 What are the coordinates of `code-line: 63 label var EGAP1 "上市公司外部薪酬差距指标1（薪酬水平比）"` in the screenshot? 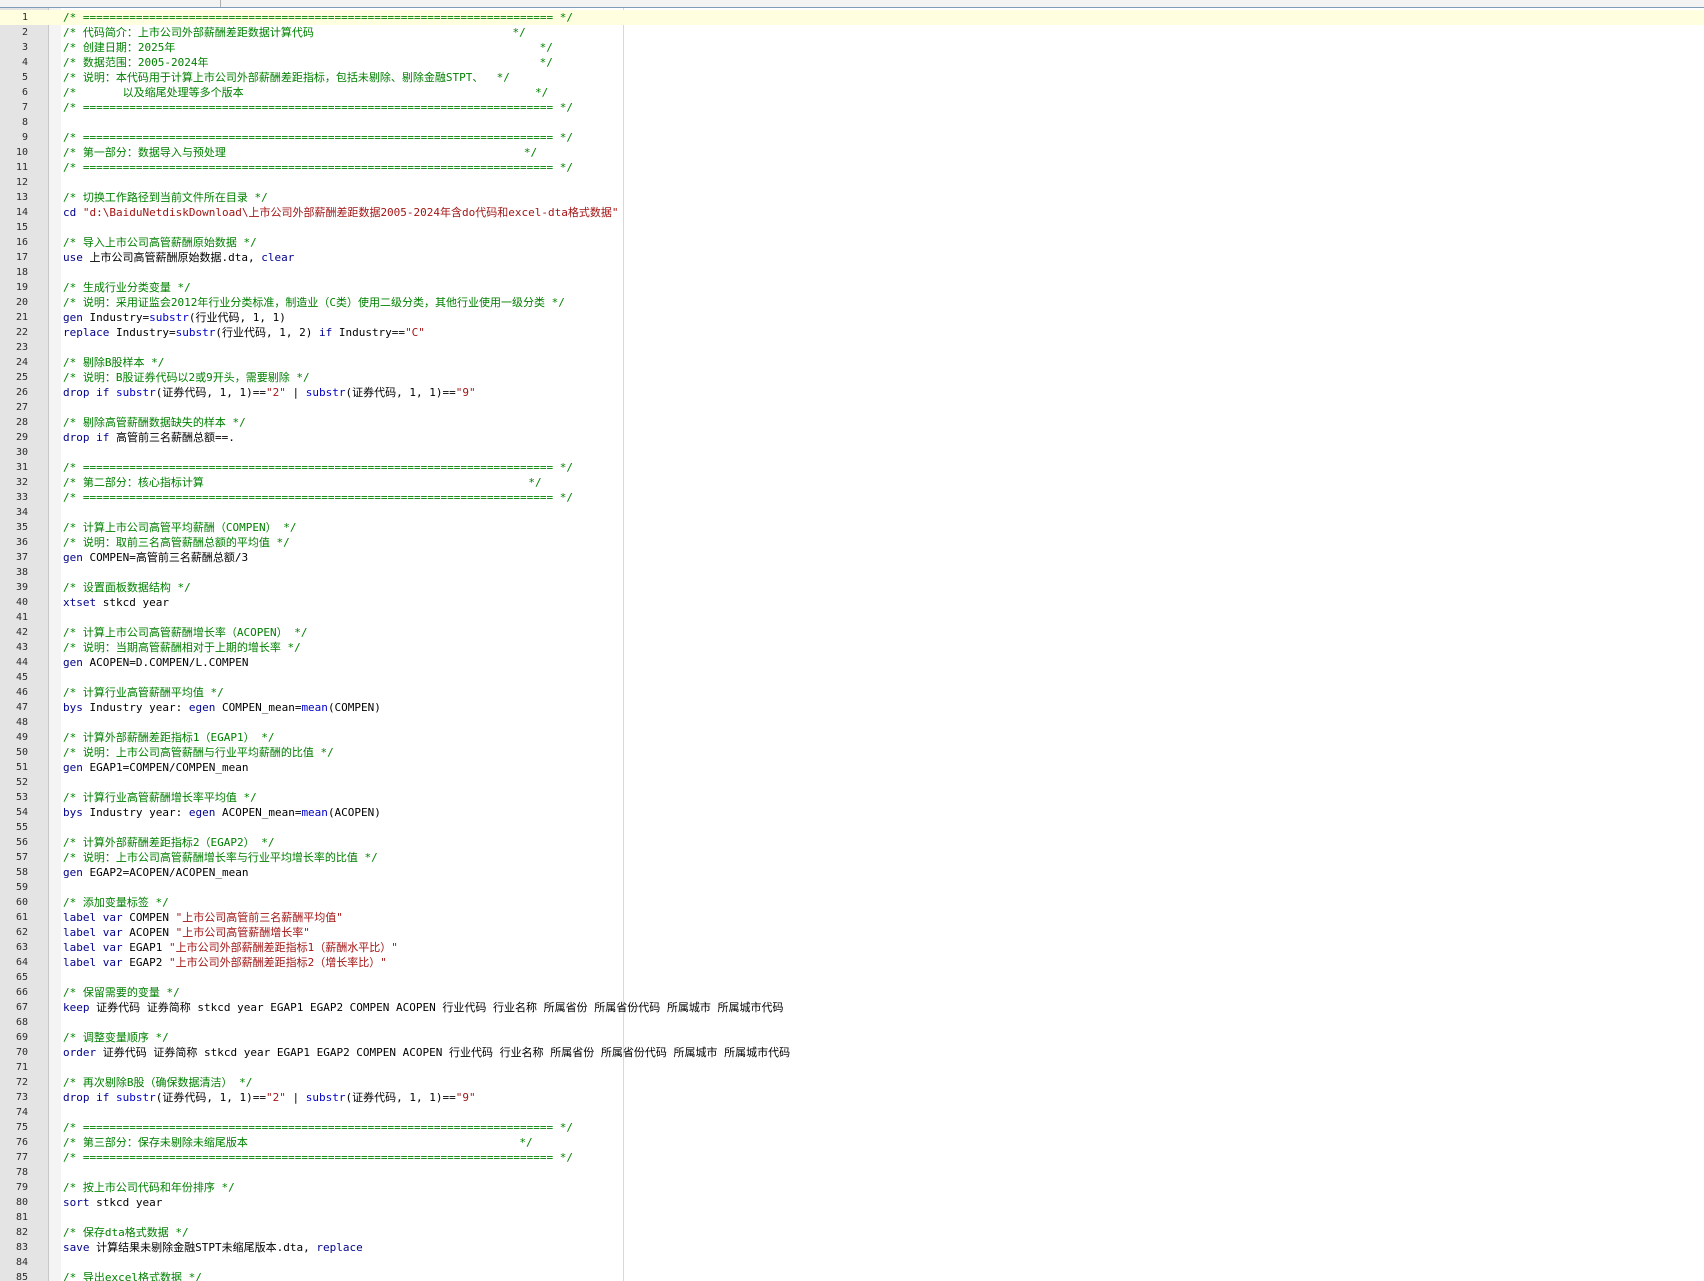 It's located at (852, 947).